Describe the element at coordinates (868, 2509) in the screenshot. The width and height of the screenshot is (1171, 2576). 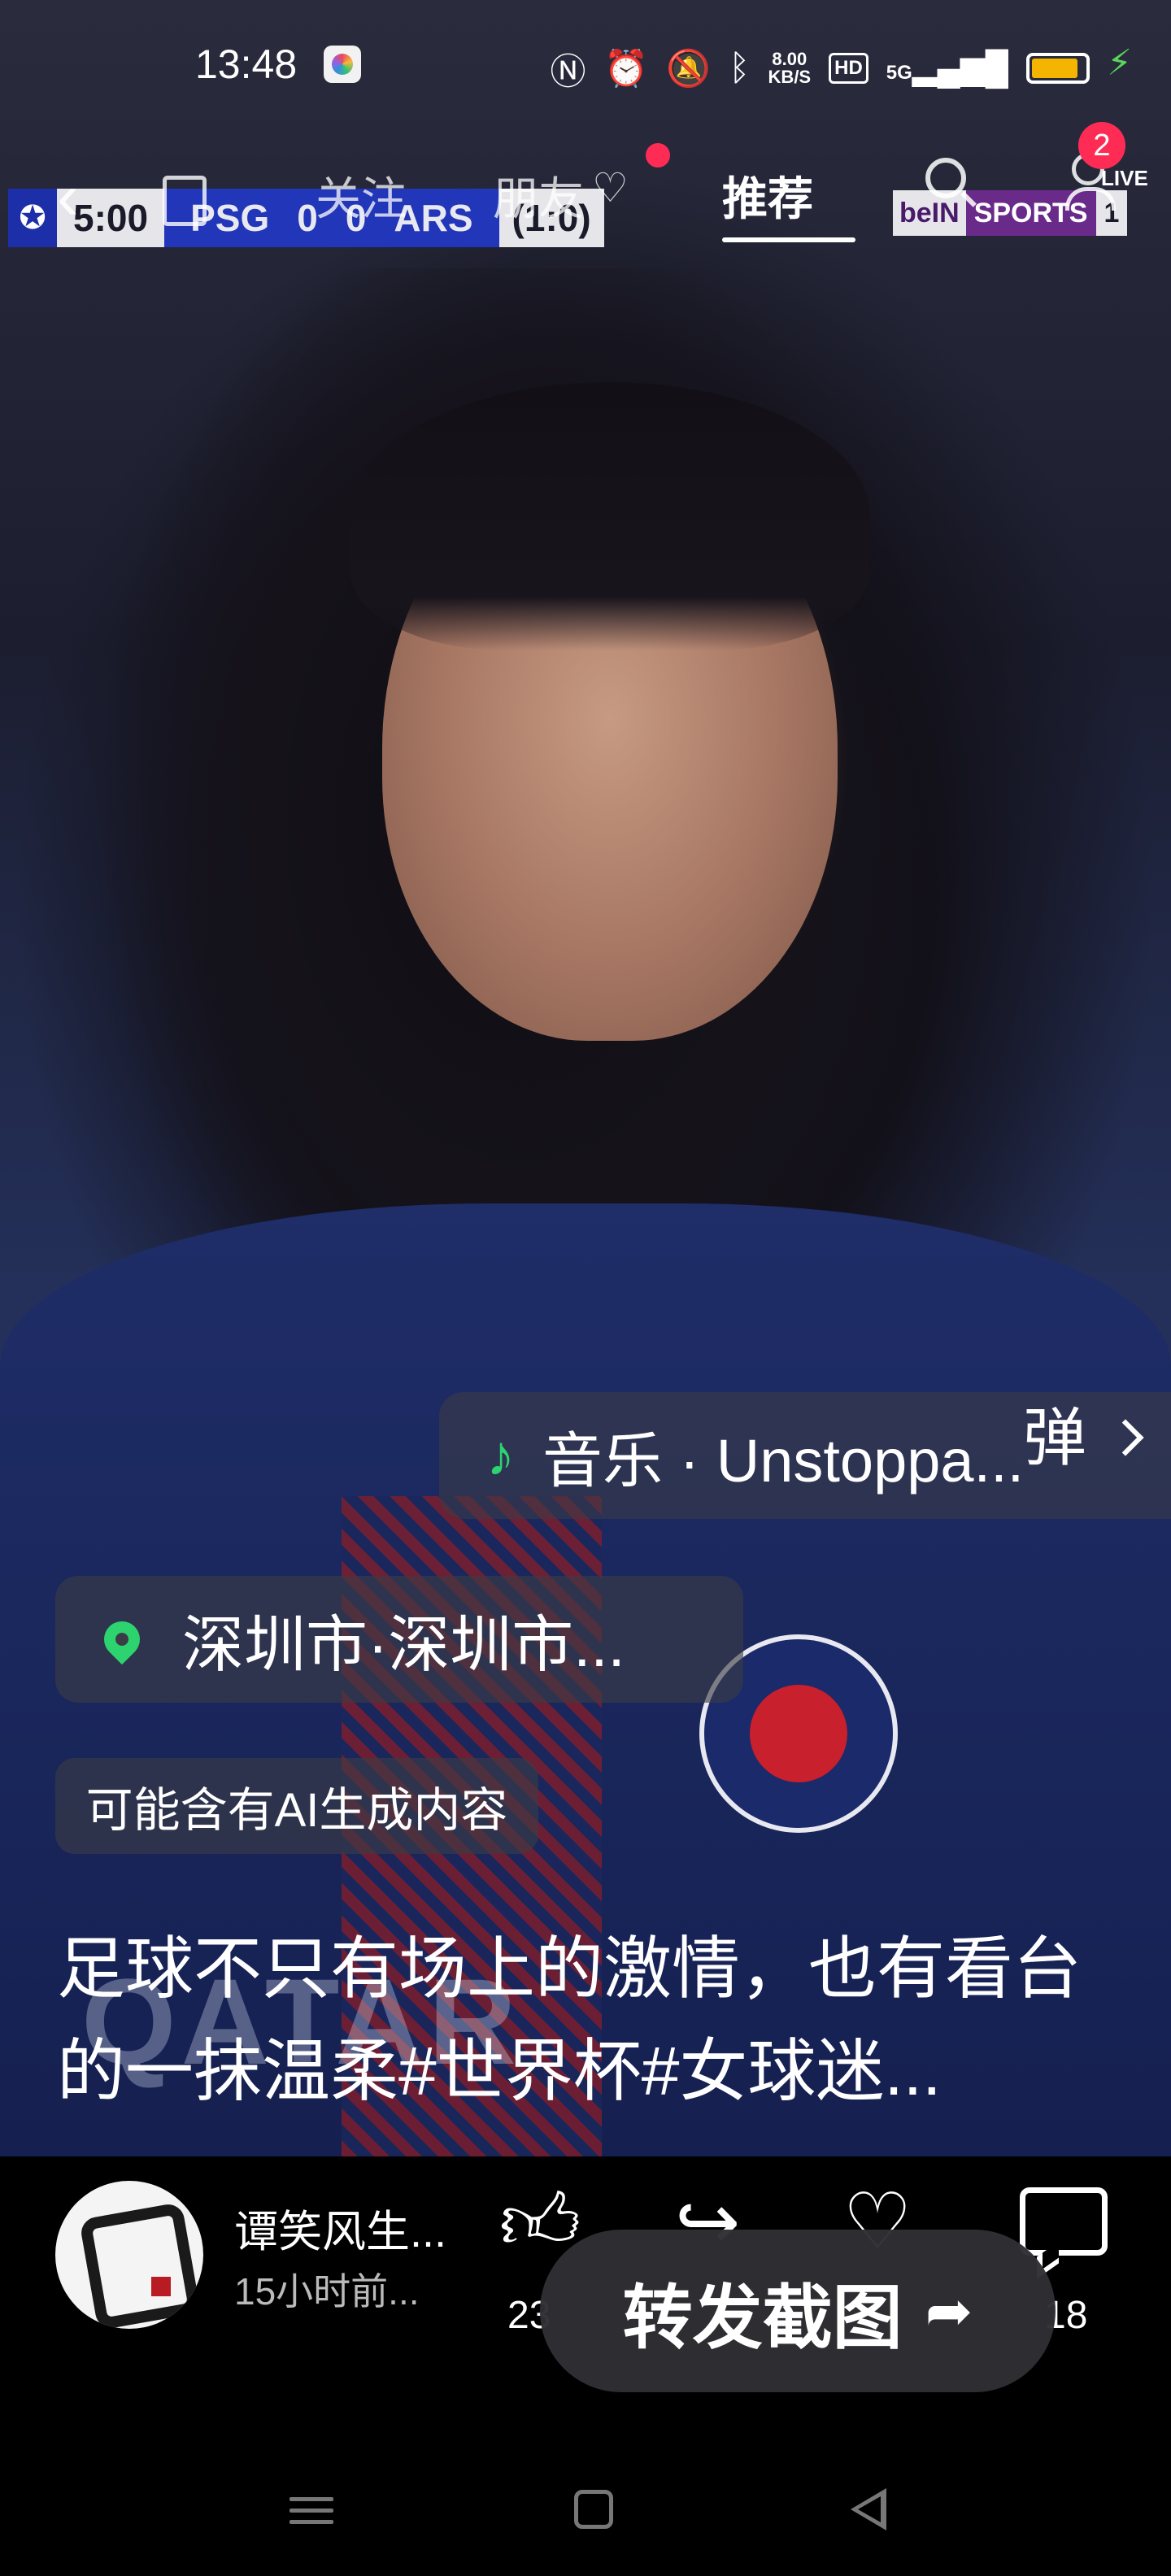
I see `system-back-icon` at that location.